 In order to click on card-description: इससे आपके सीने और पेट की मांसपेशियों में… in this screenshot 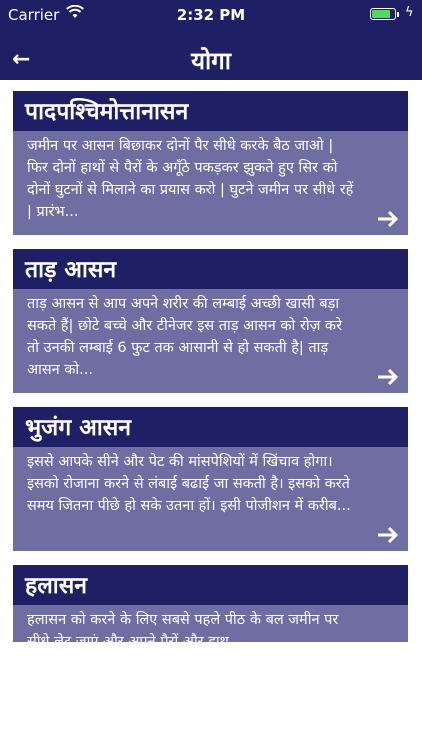, I will do `click(189, 484)`.